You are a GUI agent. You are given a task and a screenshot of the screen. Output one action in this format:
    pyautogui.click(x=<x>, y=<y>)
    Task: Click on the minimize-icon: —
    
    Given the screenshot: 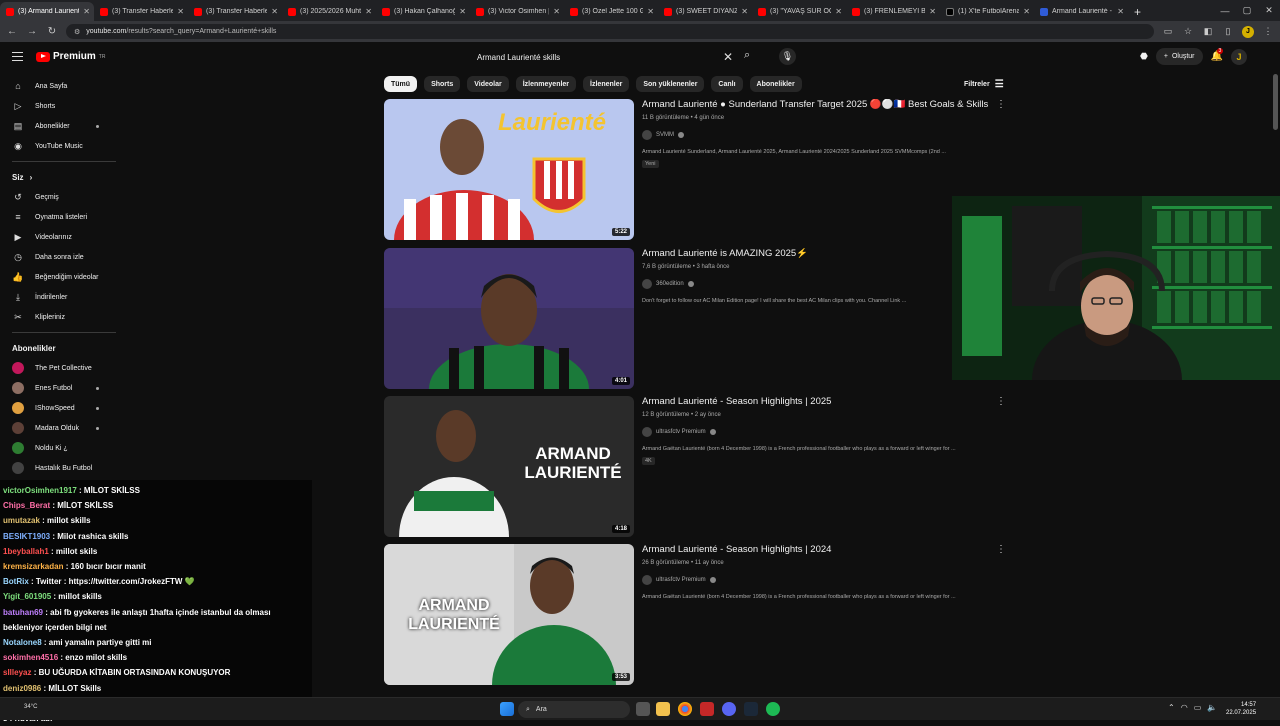 What is the action you would take?
    pyautogui.click(x=1225, y=10)
    